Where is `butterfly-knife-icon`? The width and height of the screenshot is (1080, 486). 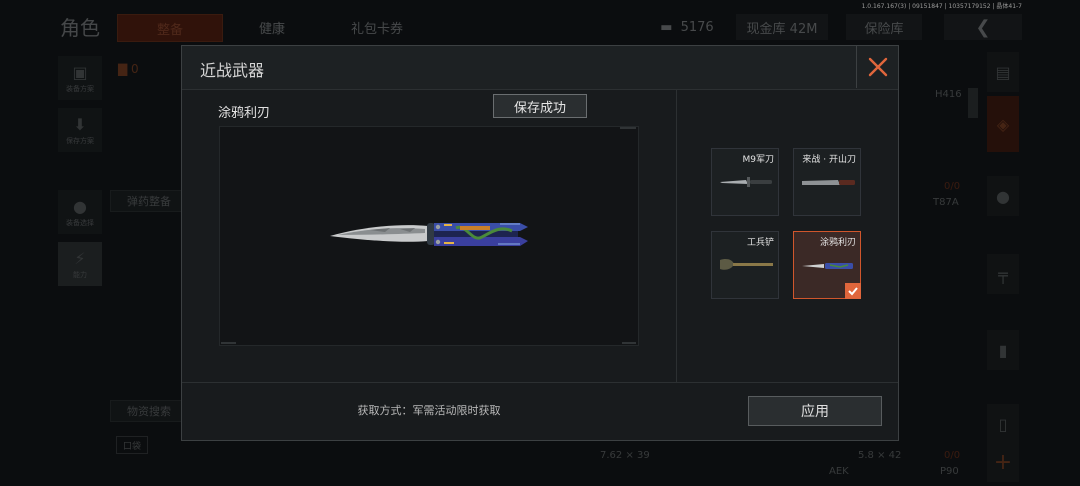 butterfly-knife-icon is located at coordinates (827, 266).